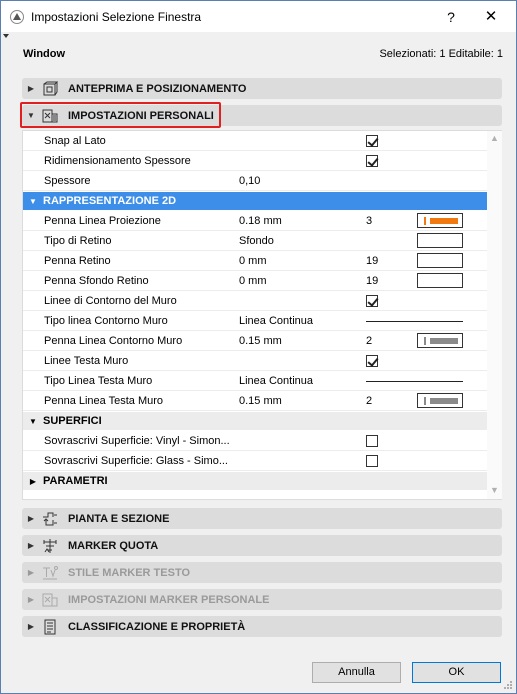 This screenshot has width=517, height=694. I want to click on row-penna-retino: Penna Retino 0 mm 19, so click(255, 261).